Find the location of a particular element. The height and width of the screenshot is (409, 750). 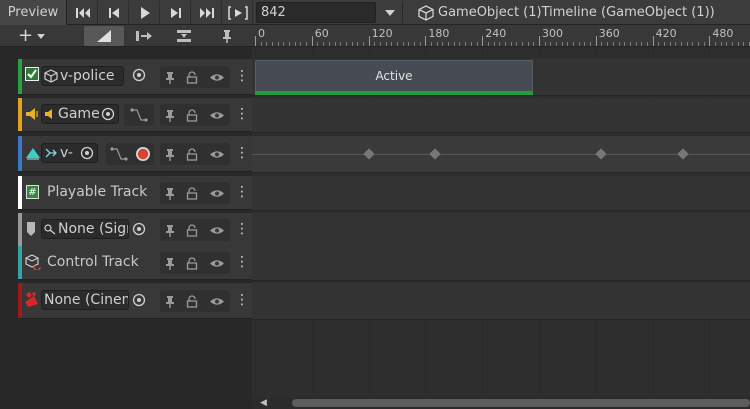

track-binding-field: v-police is located at coordinates (82, 76).